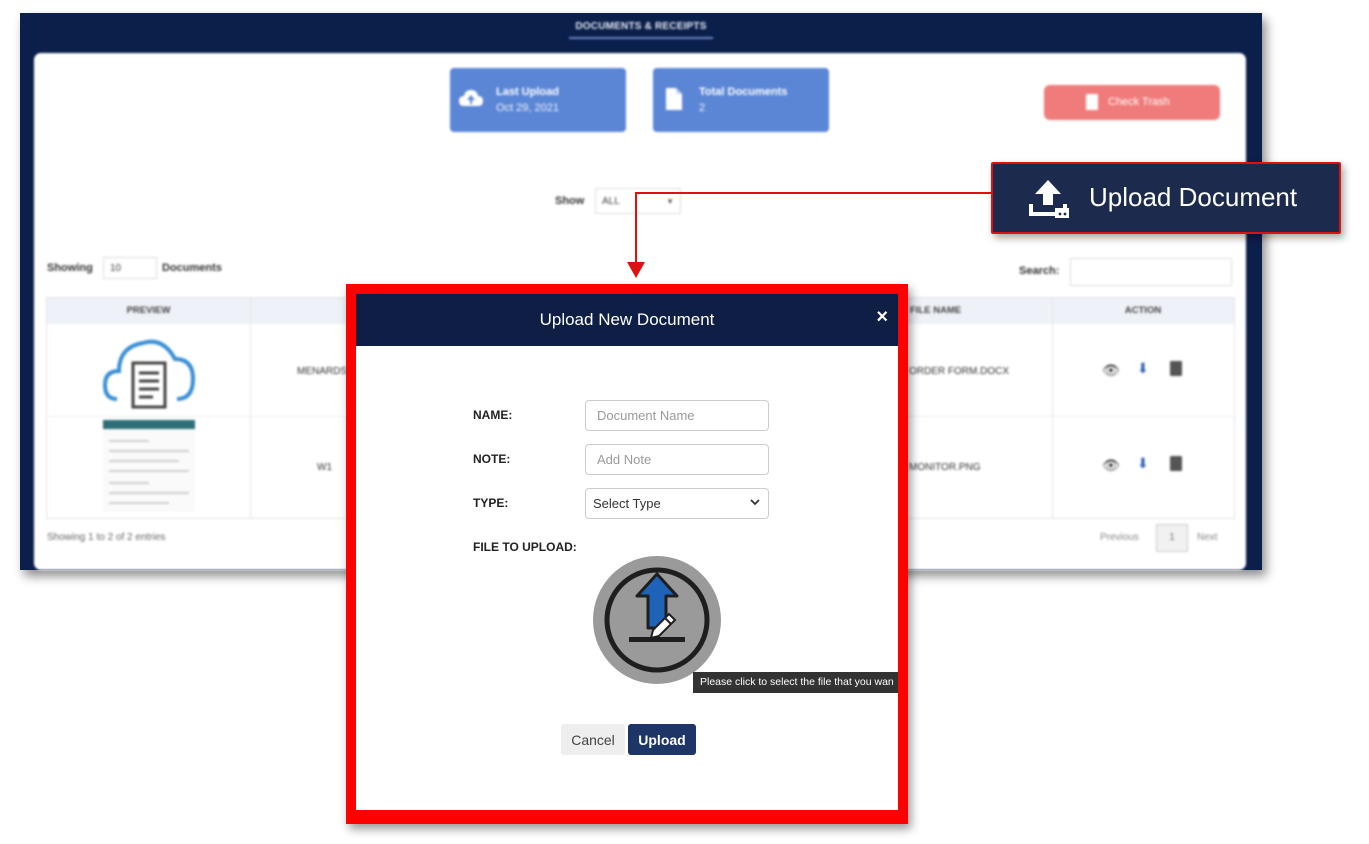 Image resolution: width=1369 pixels, height=844 pixels. I want to click on last-upload-value: Oct 29, 2021, so click(527, 108).